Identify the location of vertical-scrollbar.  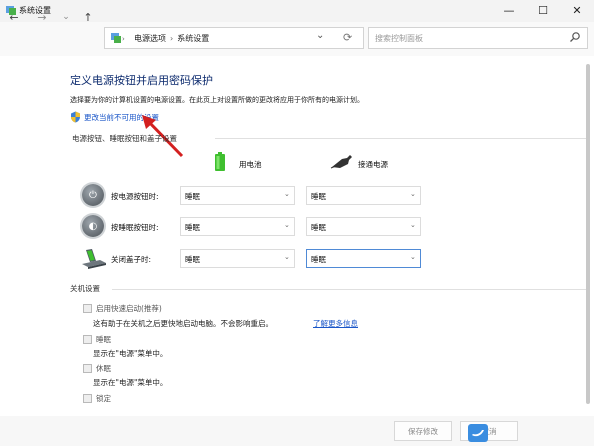
(588, 234).